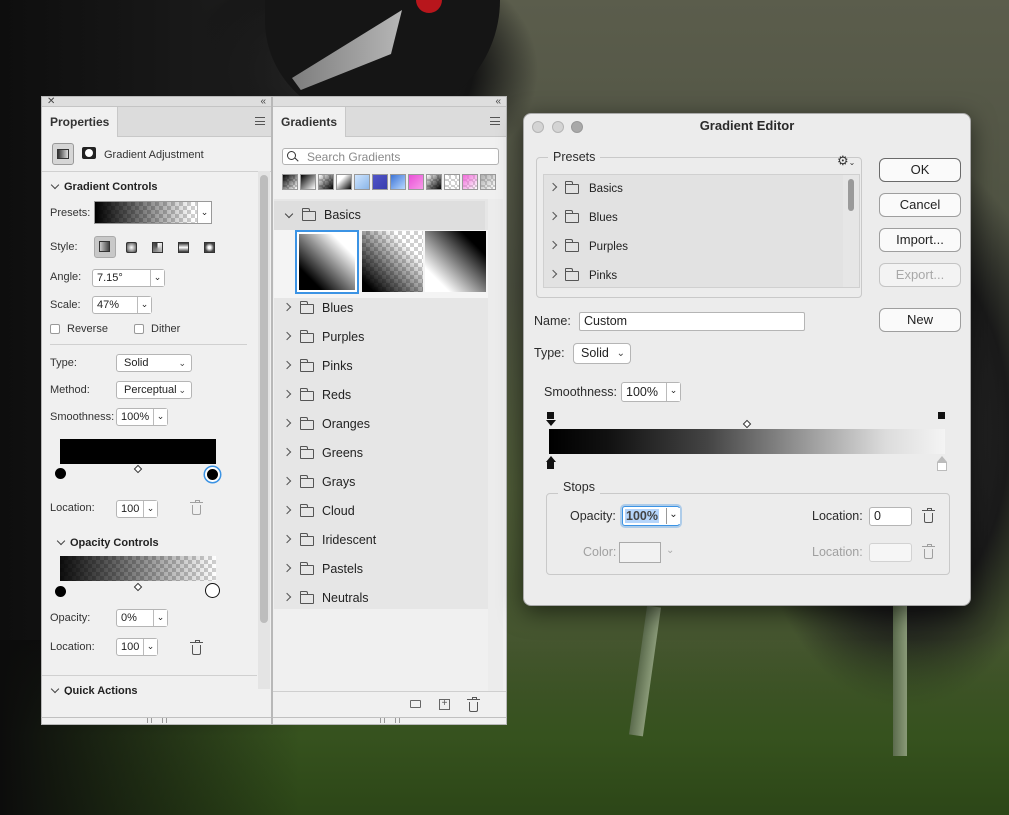 This screenshot has width=1009, height=815. Describe the element at coordinates (942, 466) in the screenshot. I see `color-stop-right` at that location.